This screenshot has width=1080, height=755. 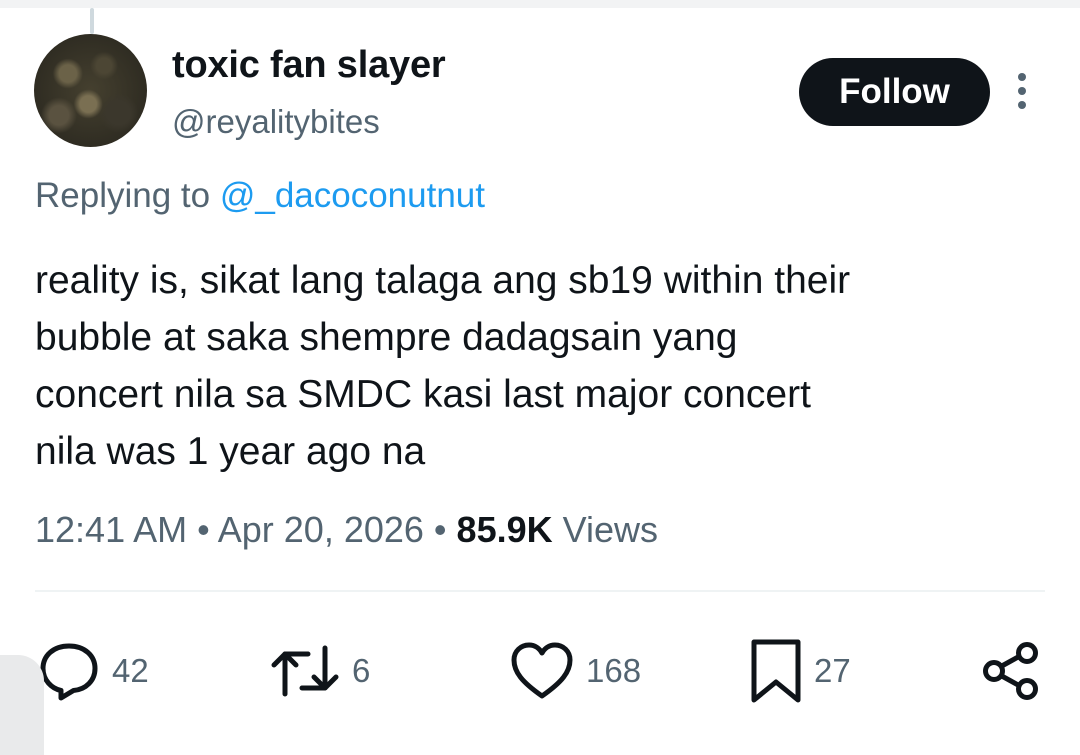 I want to click on like-button: 168, so click(x=575, y=671).